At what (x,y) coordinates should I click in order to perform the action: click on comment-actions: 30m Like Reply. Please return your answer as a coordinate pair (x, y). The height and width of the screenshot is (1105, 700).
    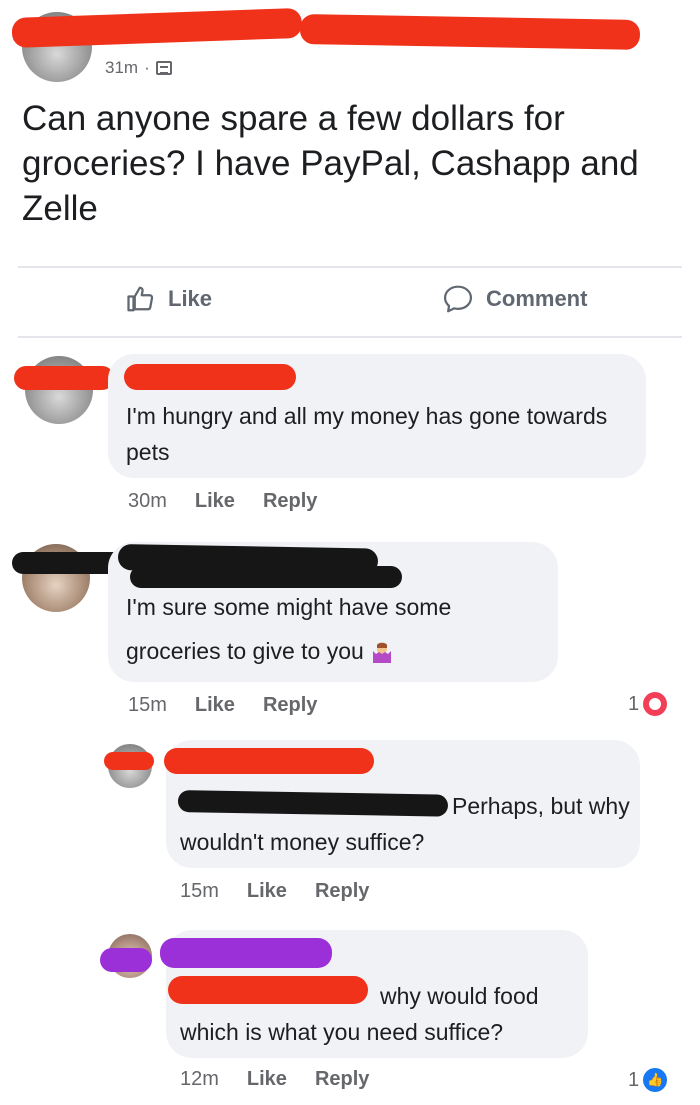
    Looking at the image, I should click on (222, 501).